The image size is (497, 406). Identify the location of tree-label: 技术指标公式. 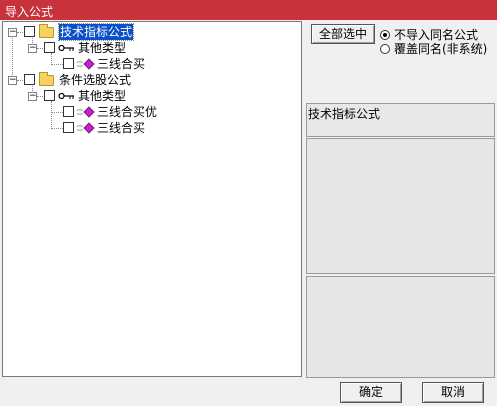
(96, 32).